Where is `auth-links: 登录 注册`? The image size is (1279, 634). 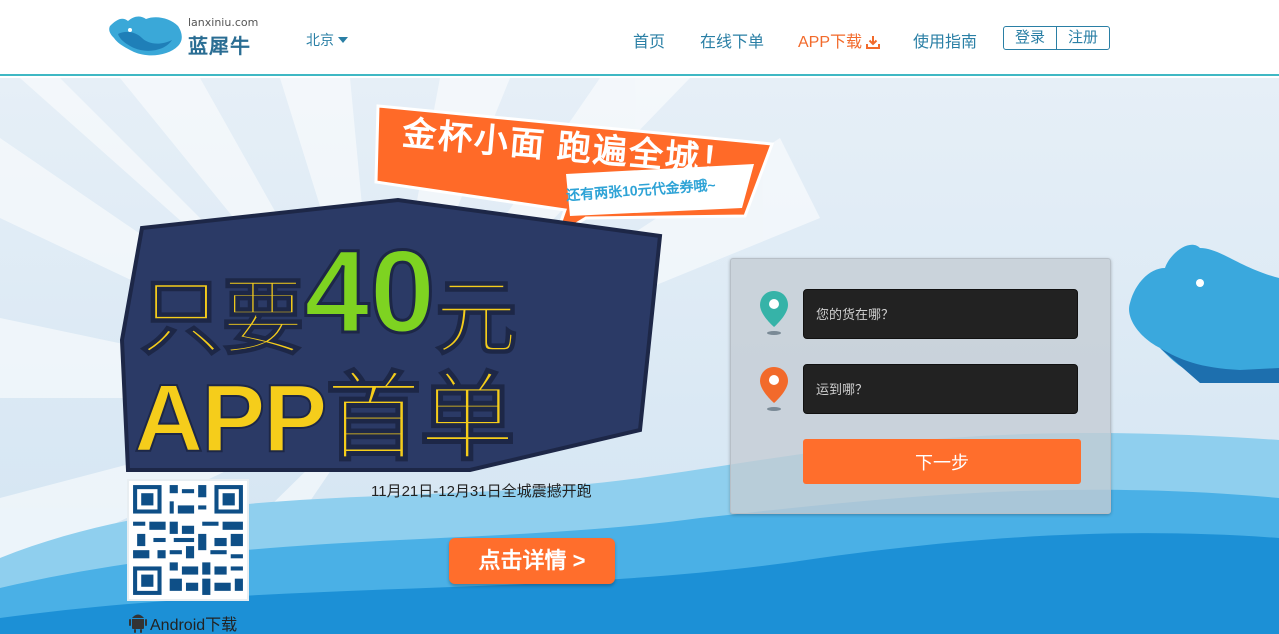 auth-links: 登录 注册 is located at coordinates (1056, 38).